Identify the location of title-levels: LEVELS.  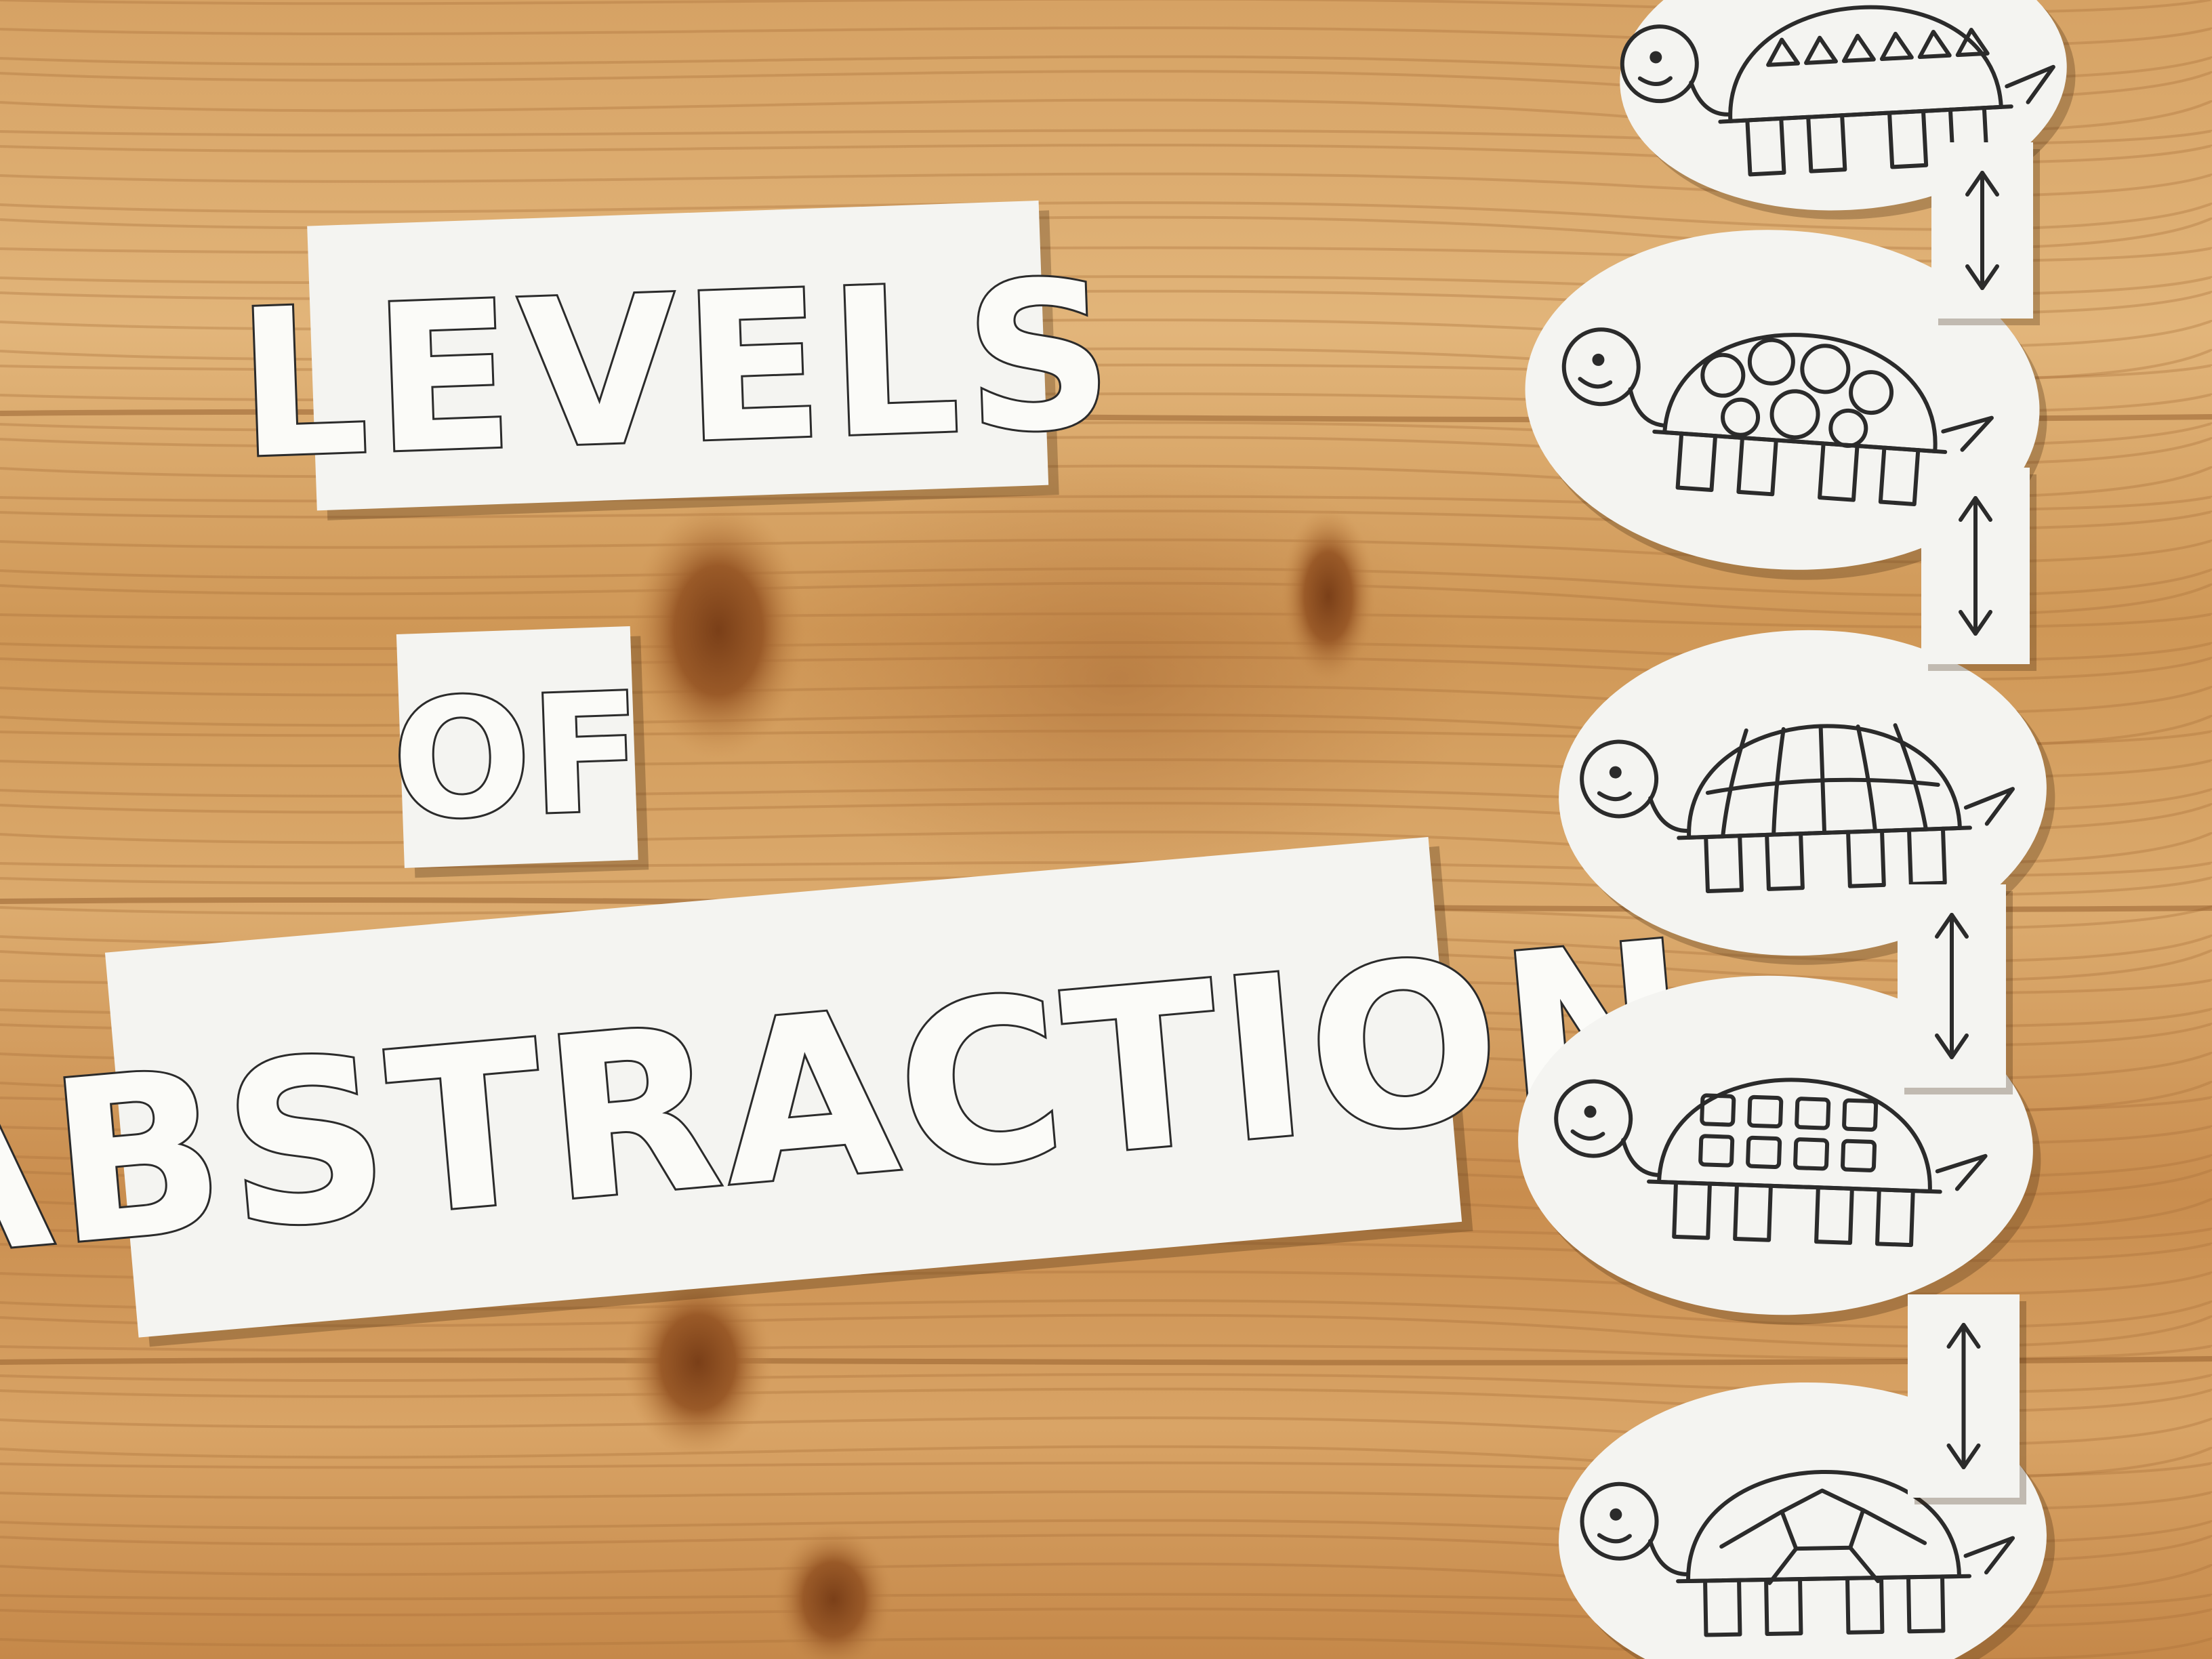
(678, 370).